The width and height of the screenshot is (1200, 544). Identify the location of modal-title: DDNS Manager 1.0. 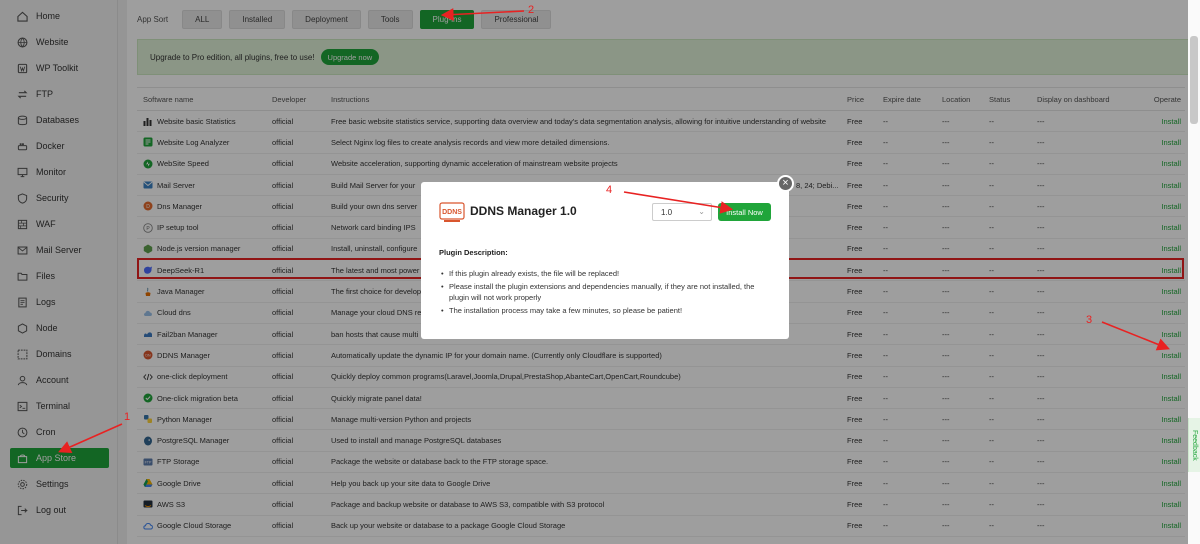
(523, 211).